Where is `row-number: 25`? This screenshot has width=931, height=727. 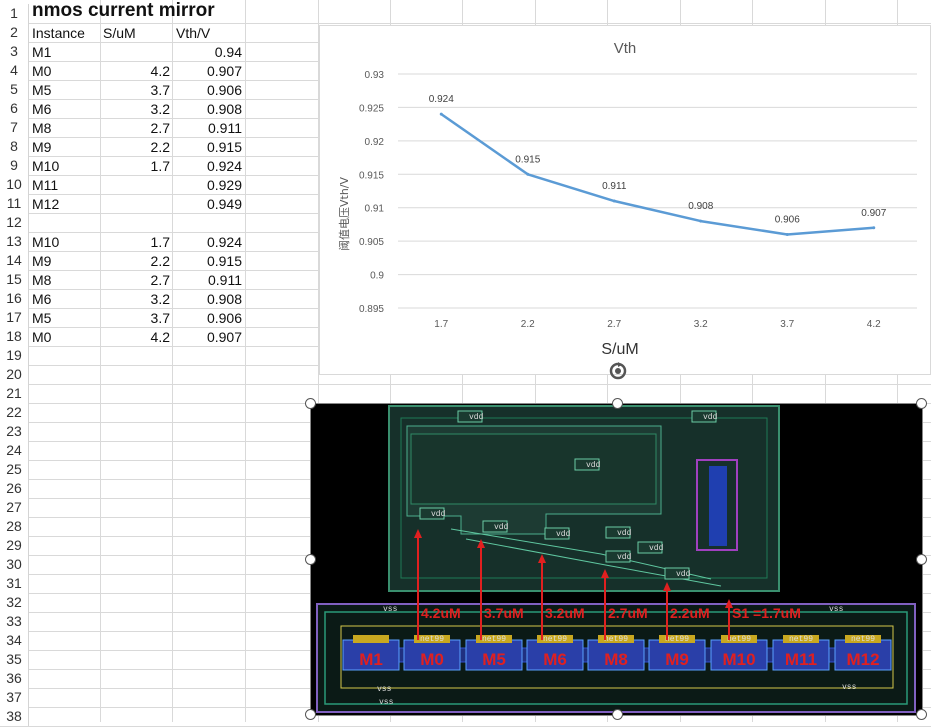
row-number: 25 is located at coordinates (14, 469).